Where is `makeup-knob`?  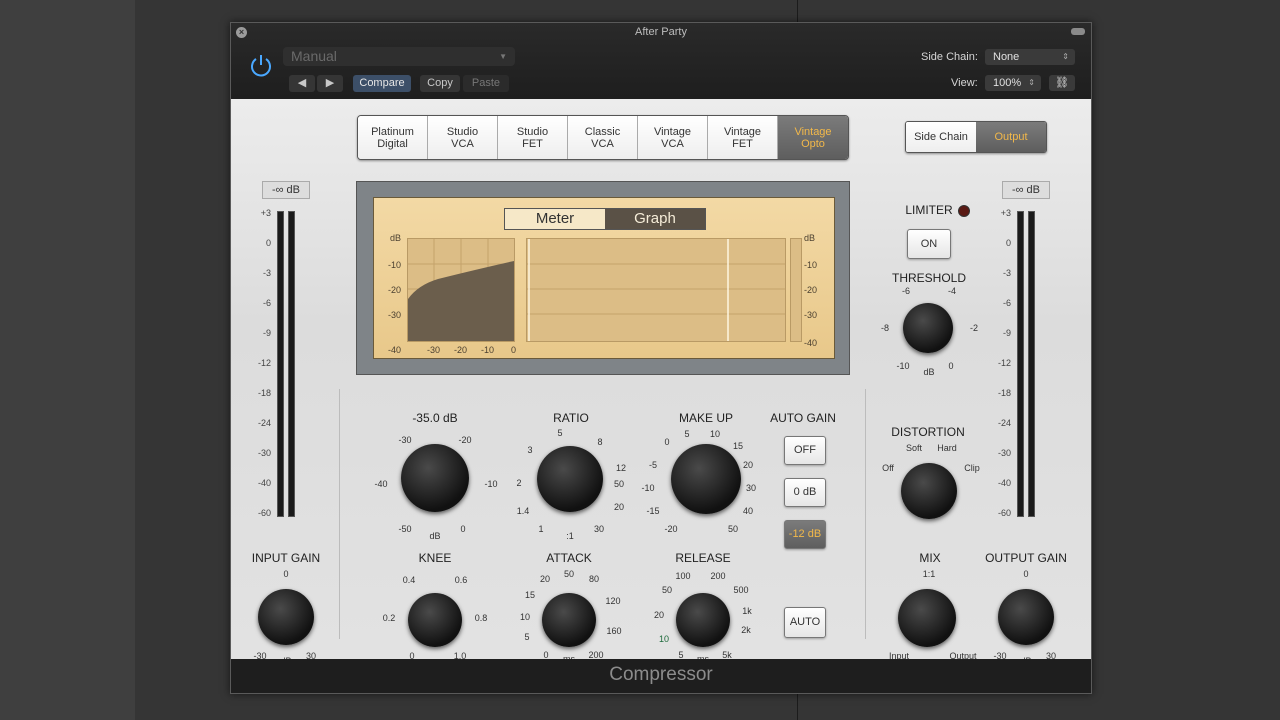 makeup-knob is located at coordinates (706, 479).